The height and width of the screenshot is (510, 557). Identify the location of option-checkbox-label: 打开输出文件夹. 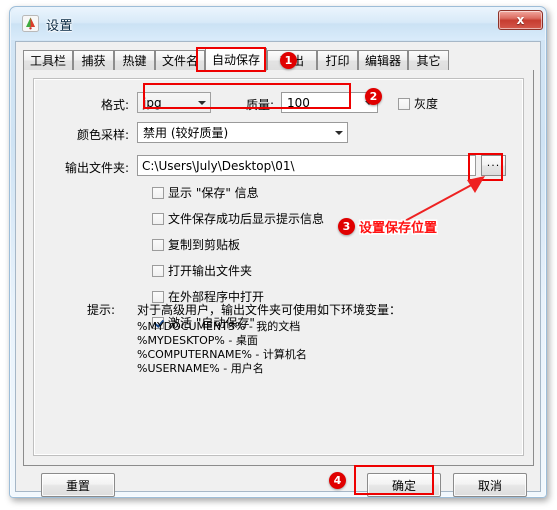
(210, 271).